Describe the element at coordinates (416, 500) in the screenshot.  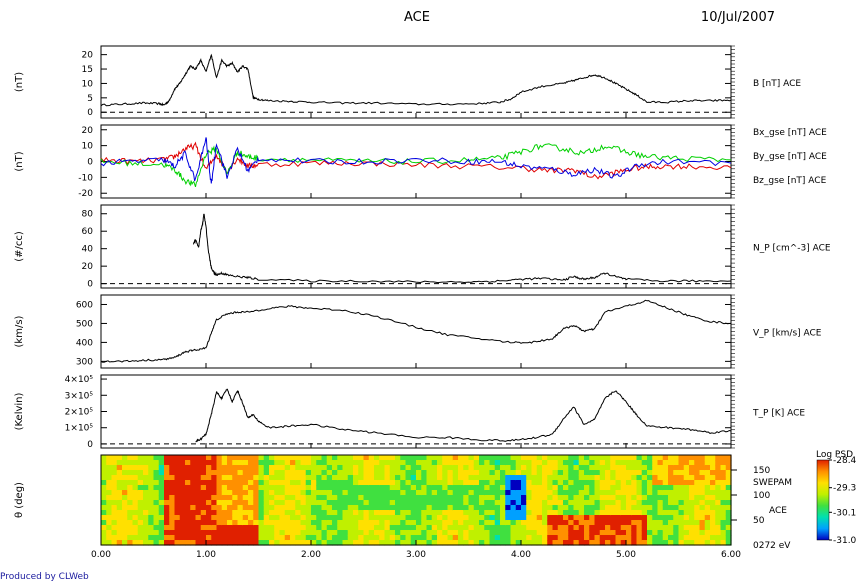
I see `heatmap-cells` at that location.